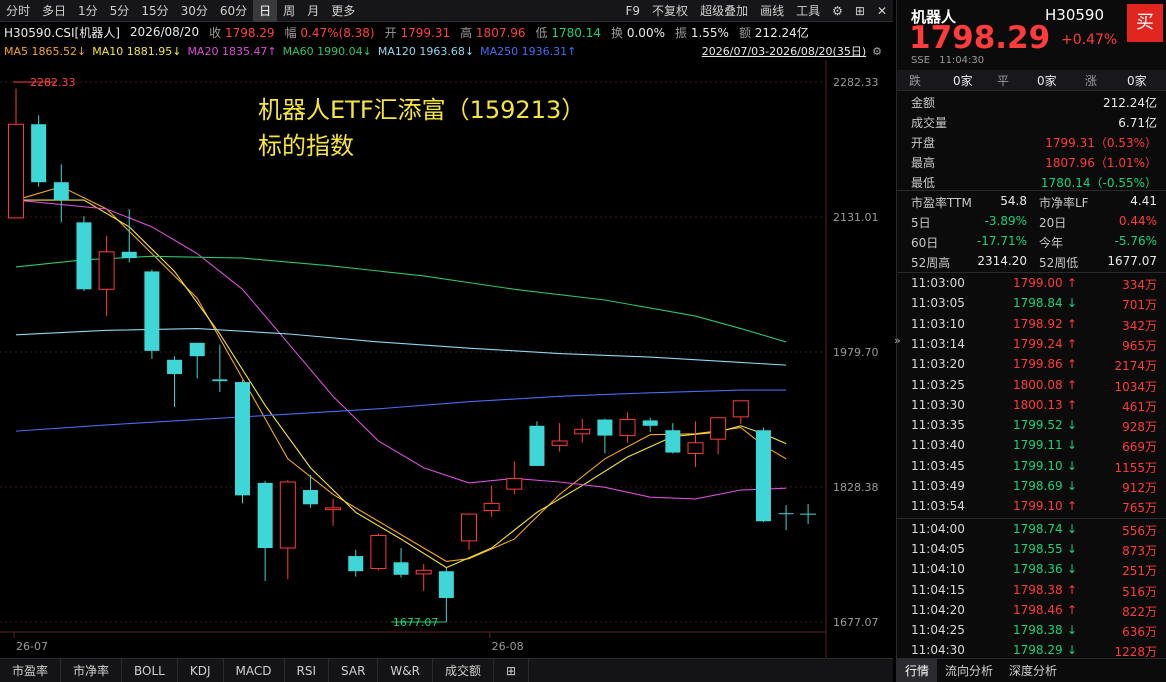 Image resolution: width=1166 pixels, height=682 pixels. Describe the element at coordinates (670, 11) in the screenshot. I see `tool-button-1: 不复权` at that location.